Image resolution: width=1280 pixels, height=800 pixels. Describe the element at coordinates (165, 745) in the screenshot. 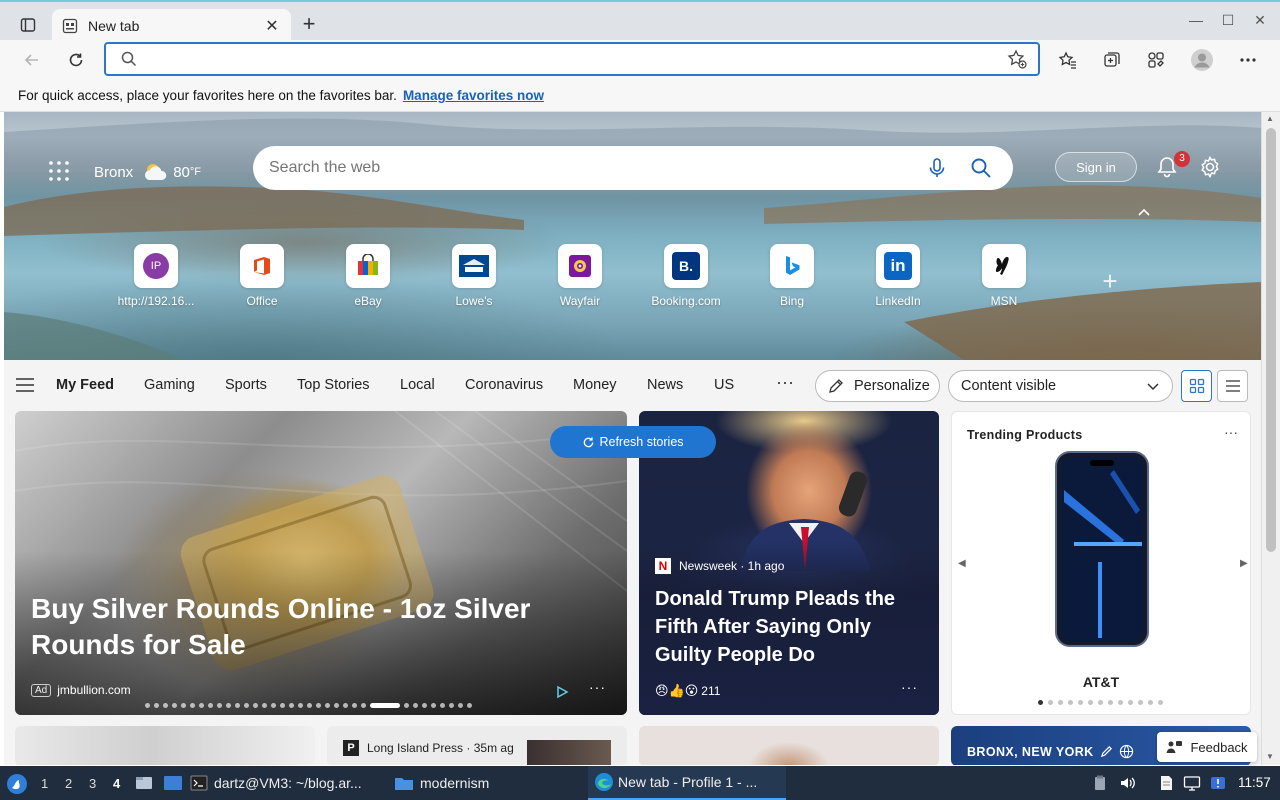

I see `feed-card-partial` at that location.